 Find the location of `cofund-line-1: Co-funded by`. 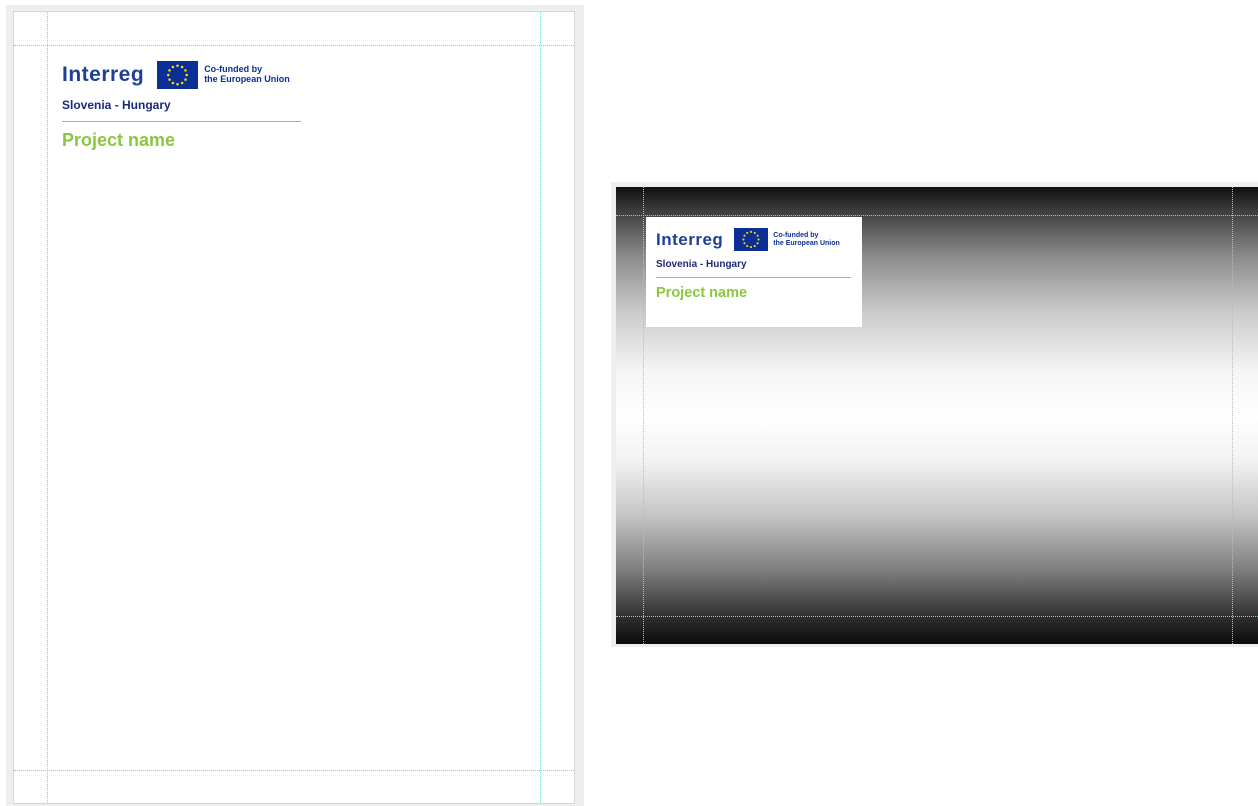

cofund-line-1: Co-funded by is located at coordinates (796, 235).